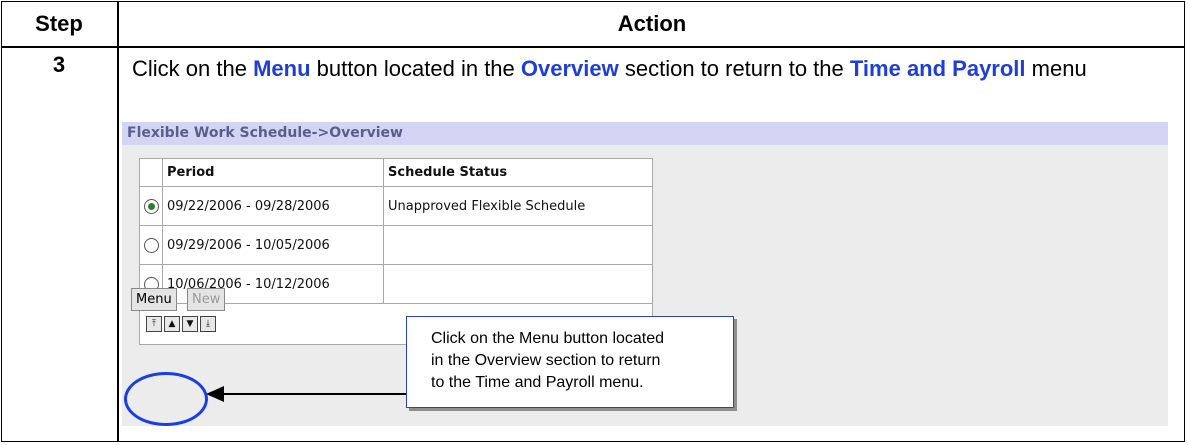 Image resolution: width=1188 pixels, height=445 pixels. Describe the element at coordinates (546, 360) in the screenshot. I see `callout-line: in the Overview section to return` at that location.